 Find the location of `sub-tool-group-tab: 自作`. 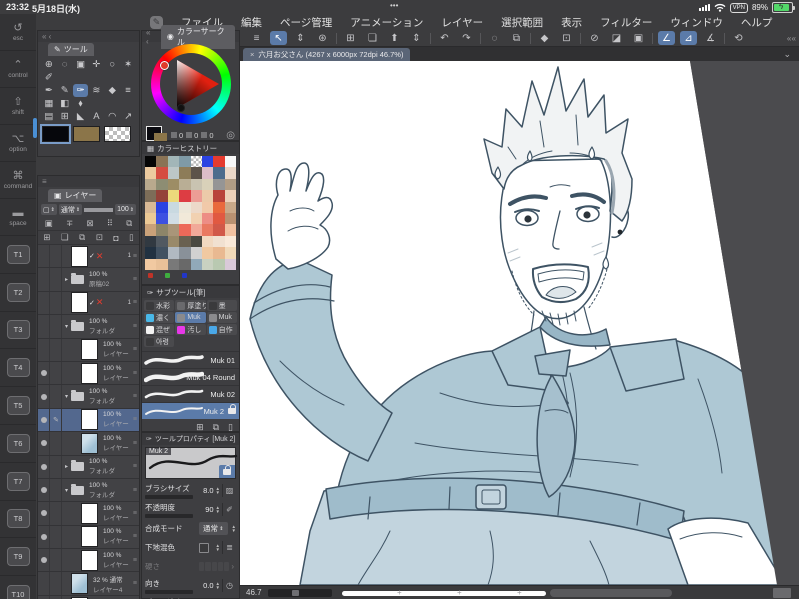

sub-tool-group-tab: 自作 is located at coordinates (221, 329).